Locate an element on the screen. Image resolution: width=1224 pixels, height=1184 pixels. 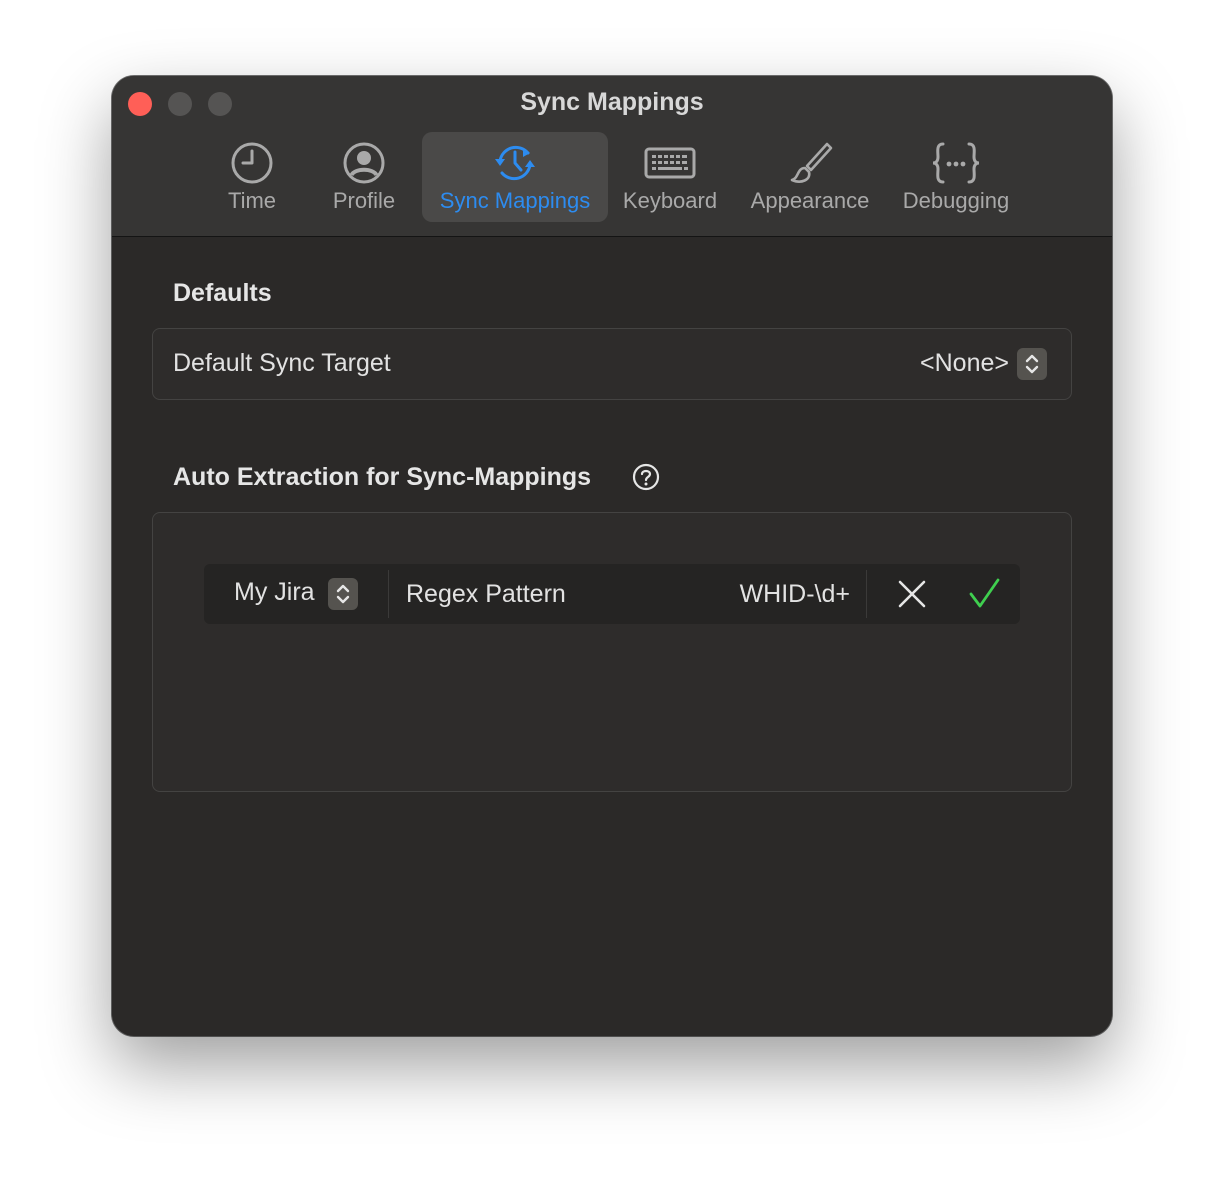
cancel-rule-icon is located at coordinates (912, 594).